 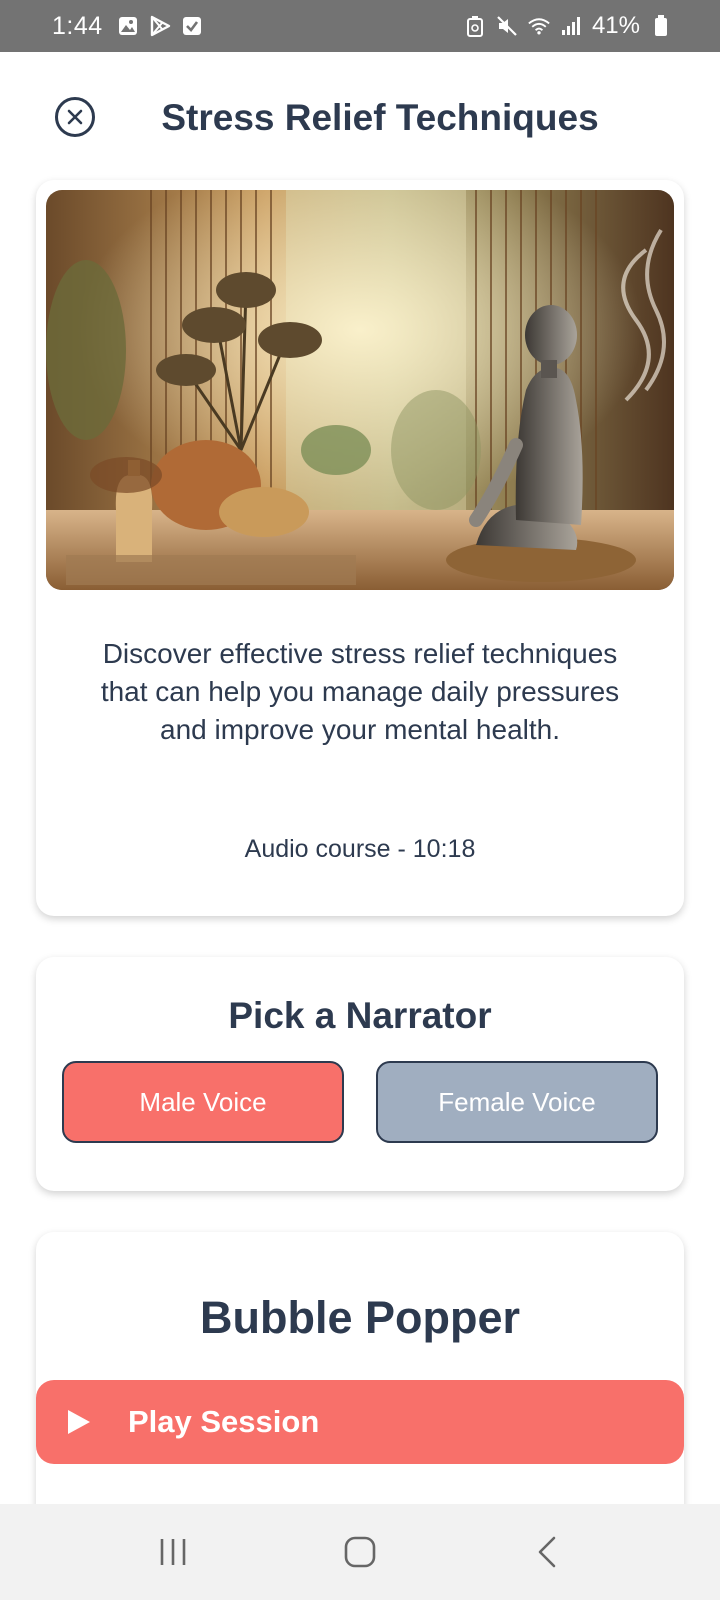 I want to click on recent-apps-icon, so click(x=173, y=1552).